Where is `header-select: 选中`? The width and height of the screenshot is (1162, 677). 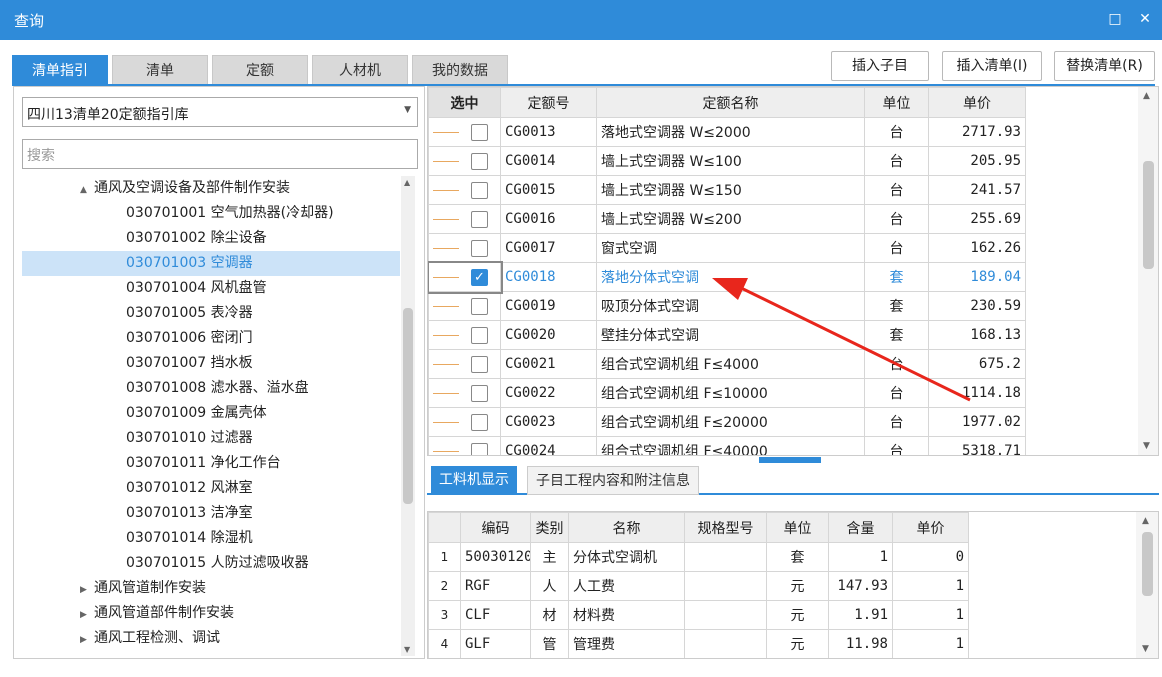
header-select: 选中 is located at coordinates (464, 102).